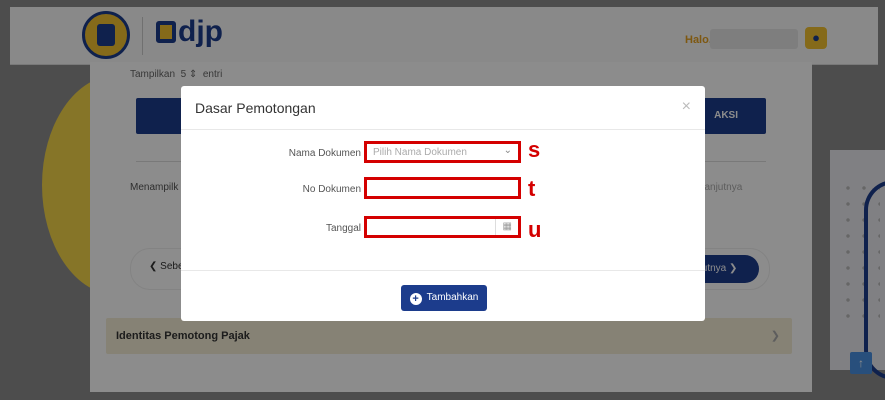 This screenshot has width=885, height=400. I want to click on chevron-down-icon: ⌄, so click(507, 150).